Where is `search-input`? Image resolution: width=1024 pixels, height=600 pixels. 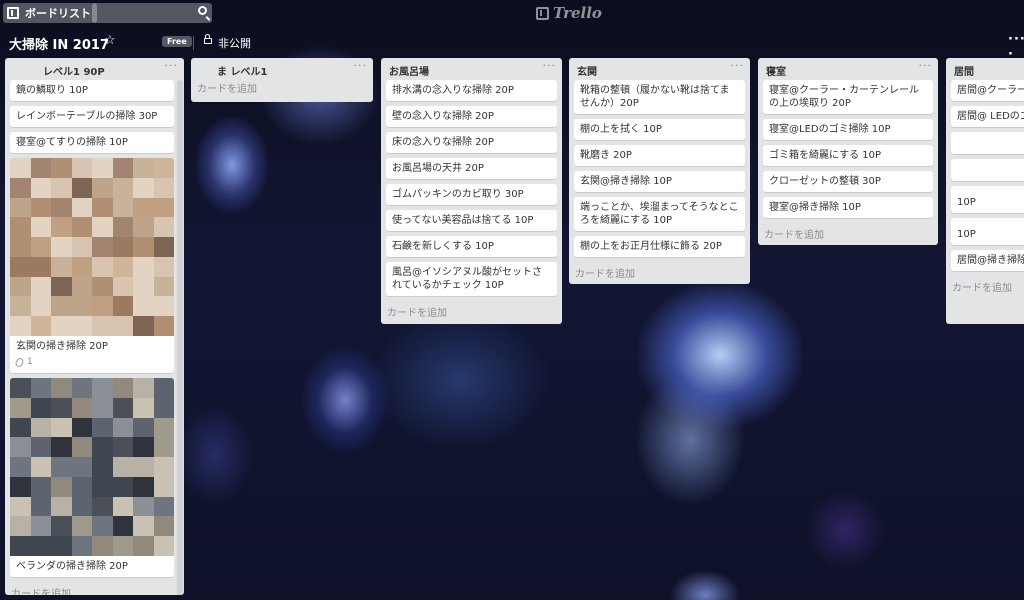
search-input is located at coordinates (152, 13).